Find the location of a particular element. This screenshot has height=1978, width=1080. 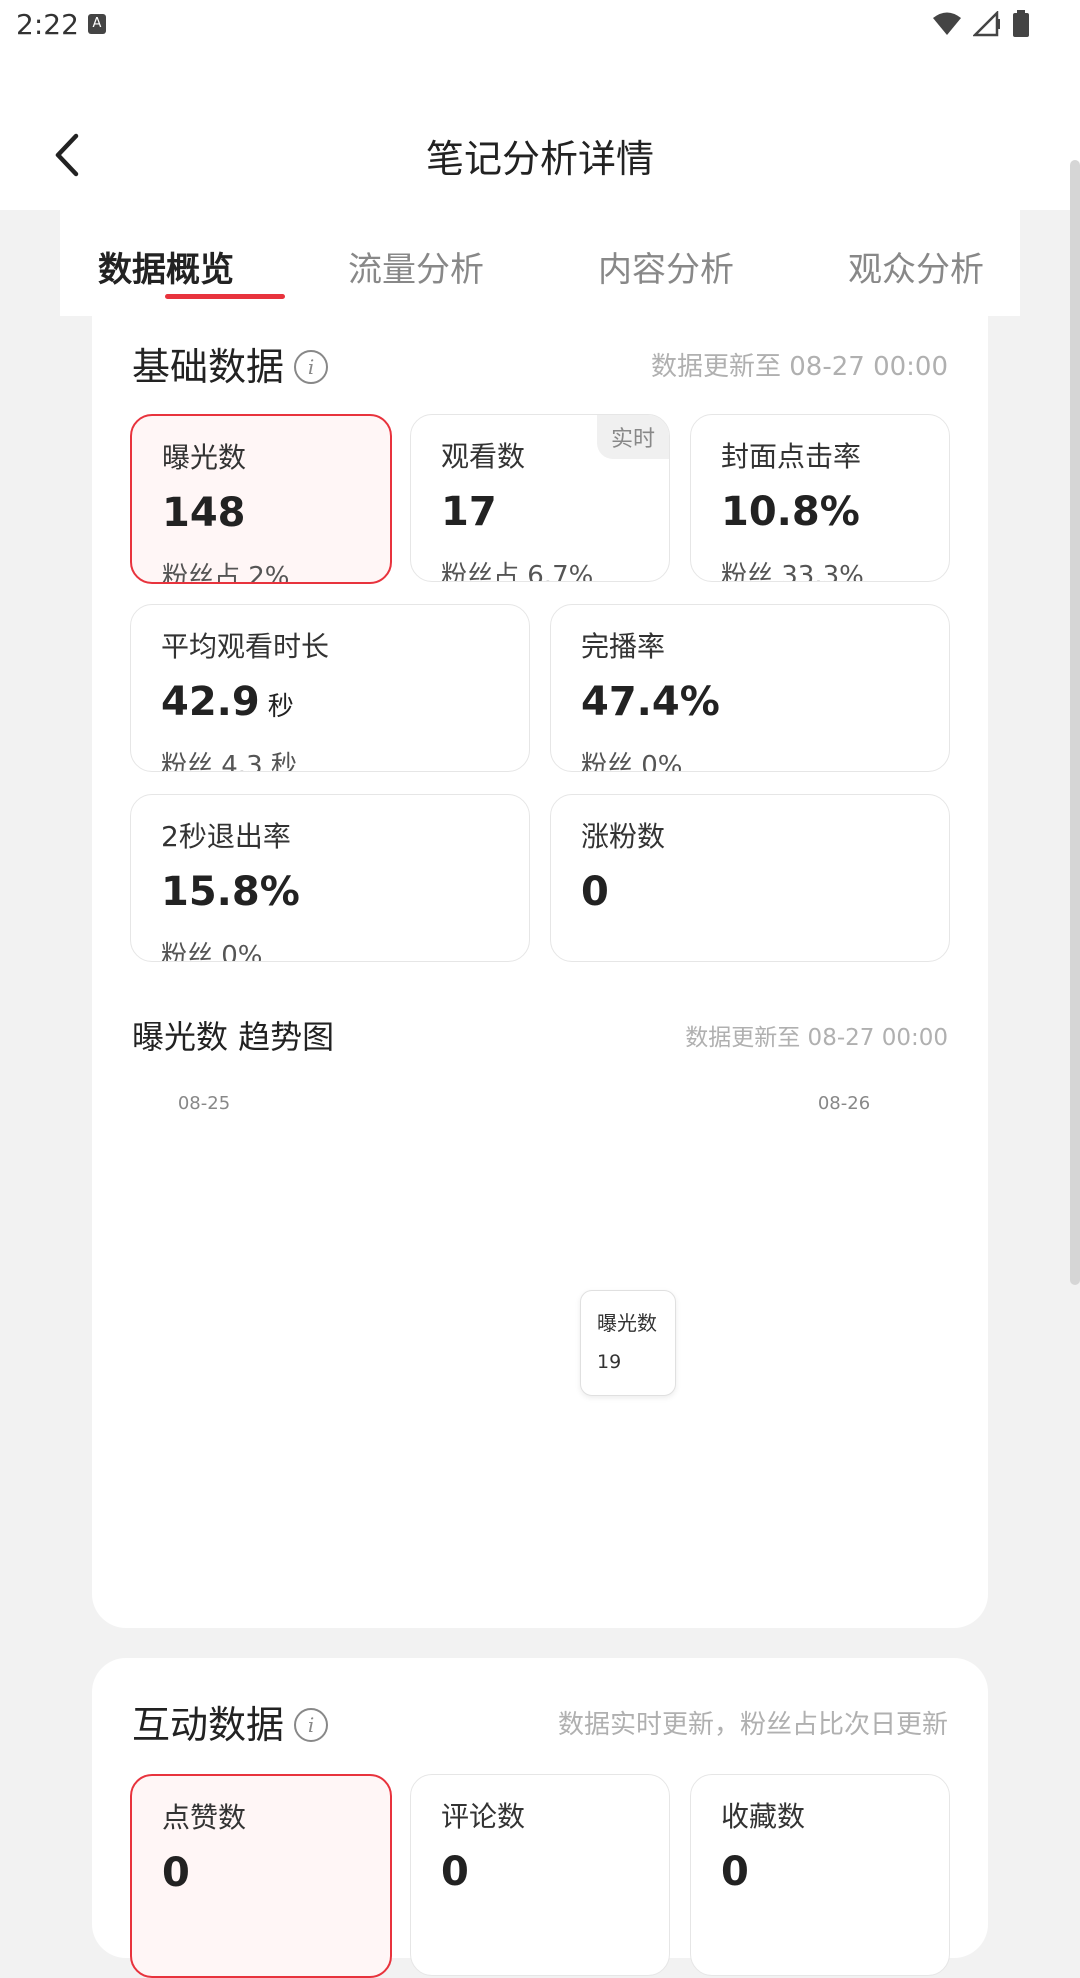

tab-audience: 观众分析 is located at coordinates (916, 266).